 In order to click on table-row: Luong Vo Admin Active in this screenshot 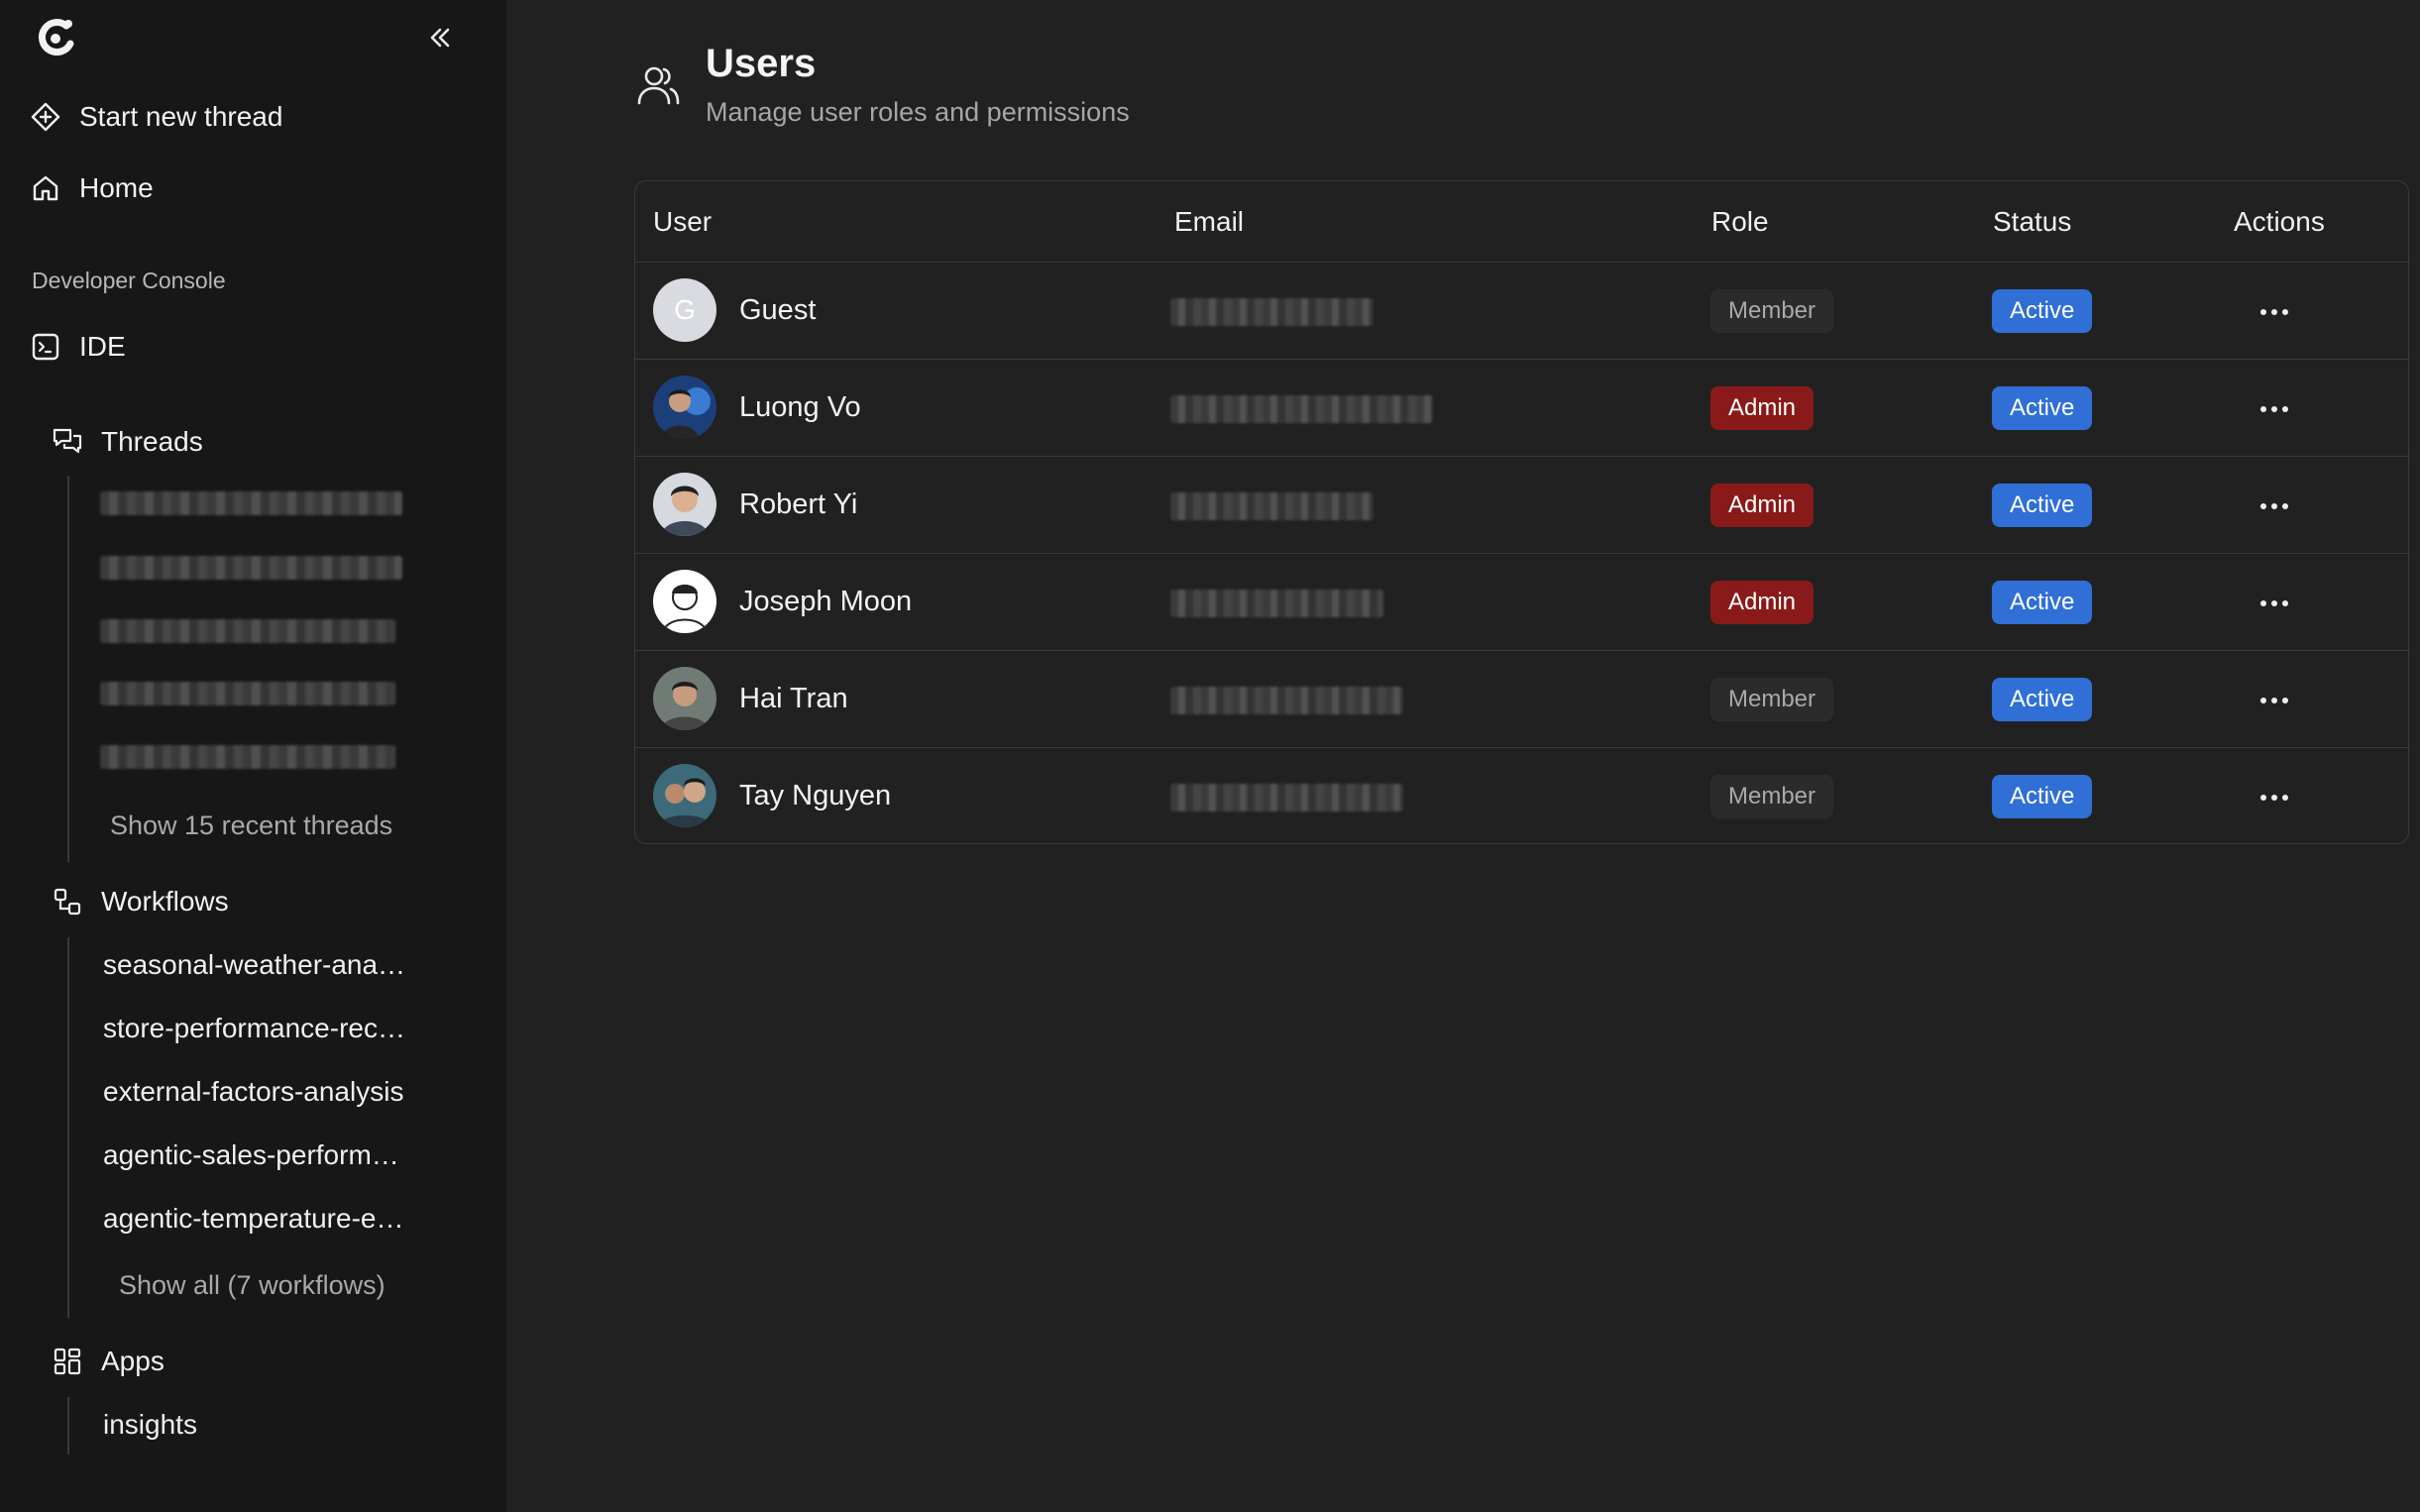, I will do `click(1521, 409)`.